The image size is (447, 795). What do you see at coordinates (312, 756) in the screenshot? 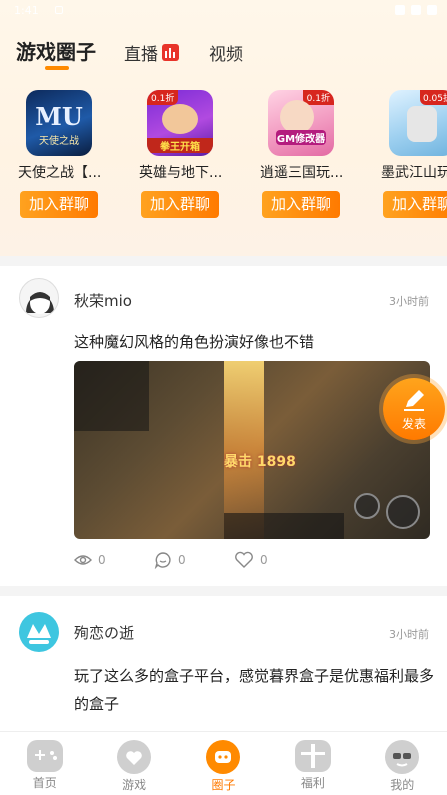
I see `gift-icon` at bounding box center [312, 756].